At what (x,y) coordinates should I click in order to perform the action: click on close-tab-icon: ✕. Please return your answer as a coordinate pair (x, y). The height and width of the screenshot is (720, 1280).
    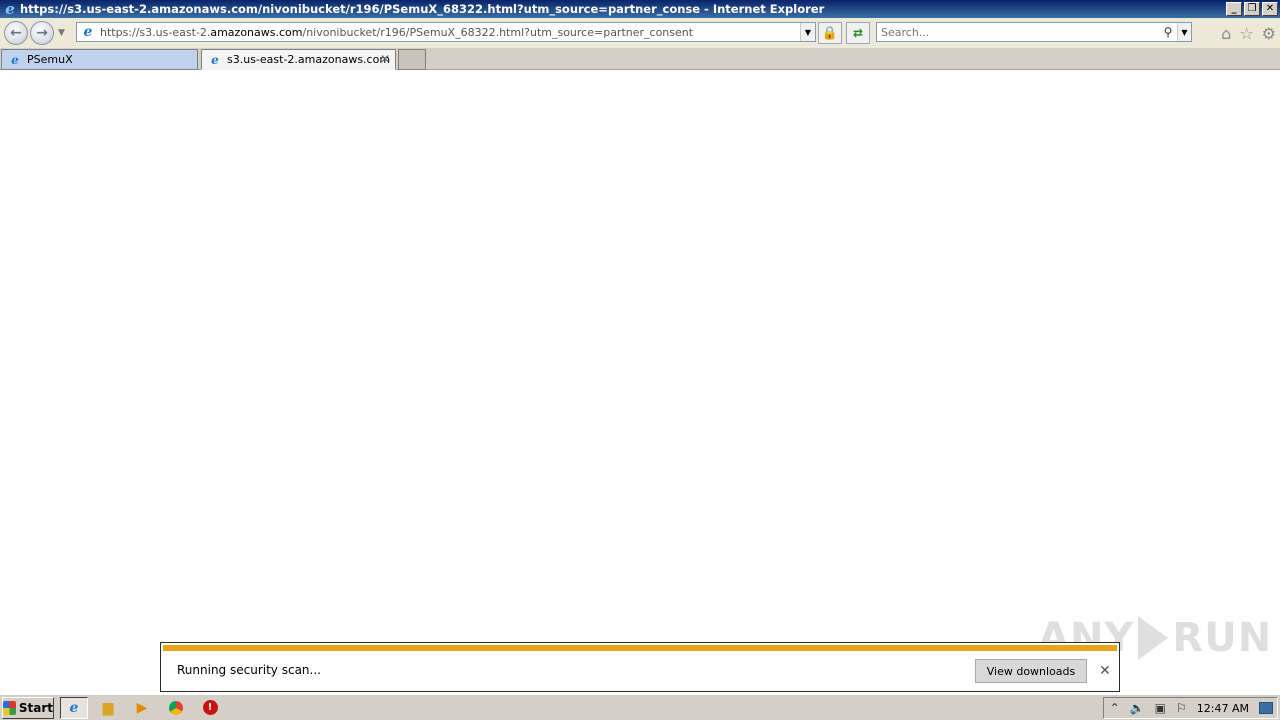
    Looking at the image, I should click on (385, 59).